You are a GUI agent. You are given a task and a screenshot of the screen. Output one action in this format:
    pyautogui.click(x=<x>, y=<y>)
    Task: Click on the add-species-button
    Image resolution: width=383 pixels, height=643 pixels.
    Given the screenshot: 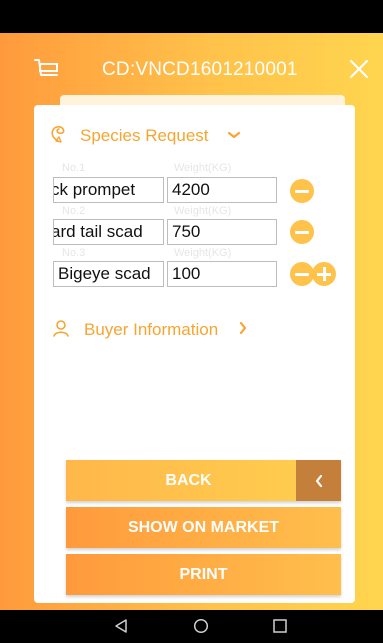 What is the action you would take?
    pyautogui.click(x=324, y=274)
    